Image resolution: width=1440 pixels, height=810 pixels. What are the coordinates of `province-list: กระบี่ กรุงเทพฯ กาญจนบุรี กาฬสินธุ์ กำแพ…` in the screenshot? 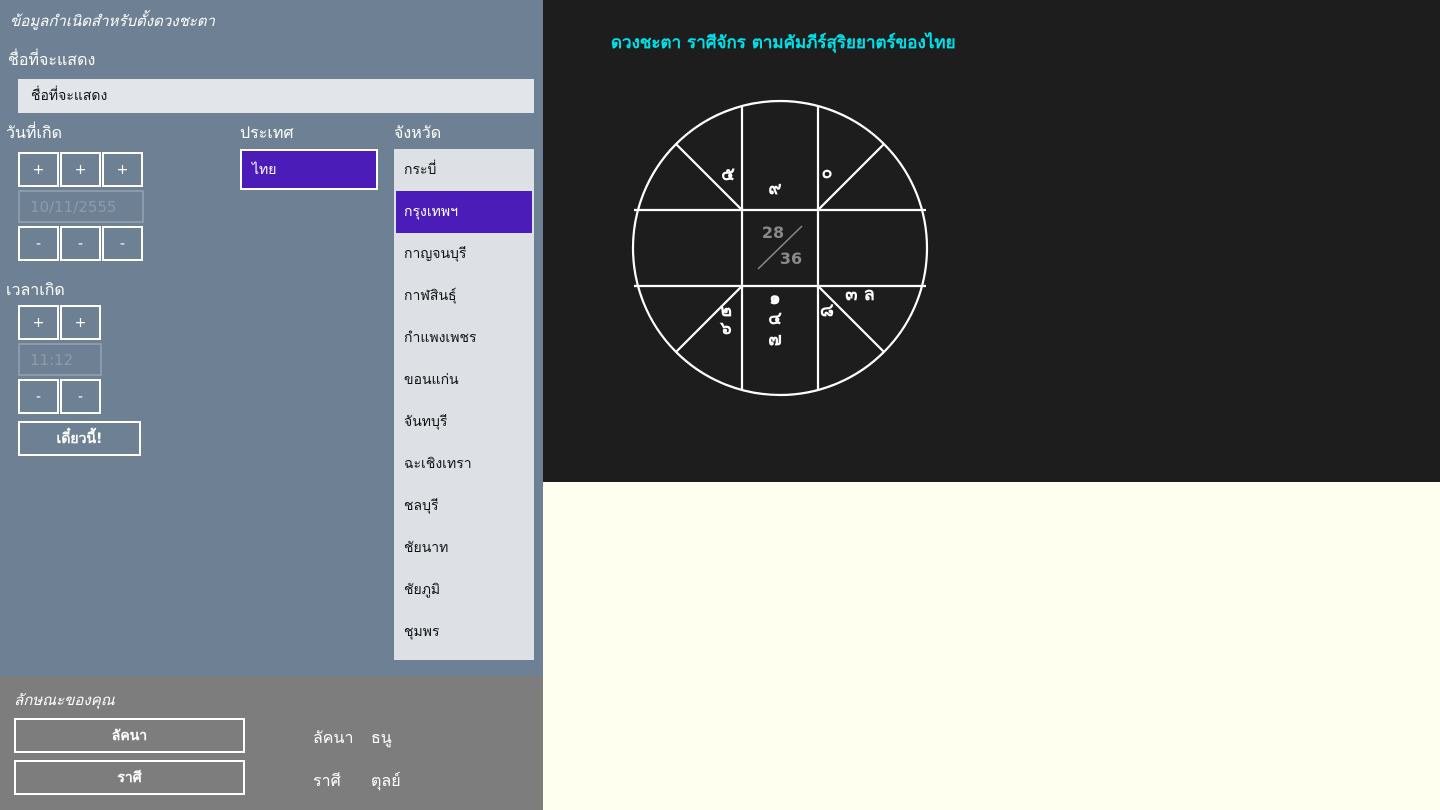 It's located at (464, 404).